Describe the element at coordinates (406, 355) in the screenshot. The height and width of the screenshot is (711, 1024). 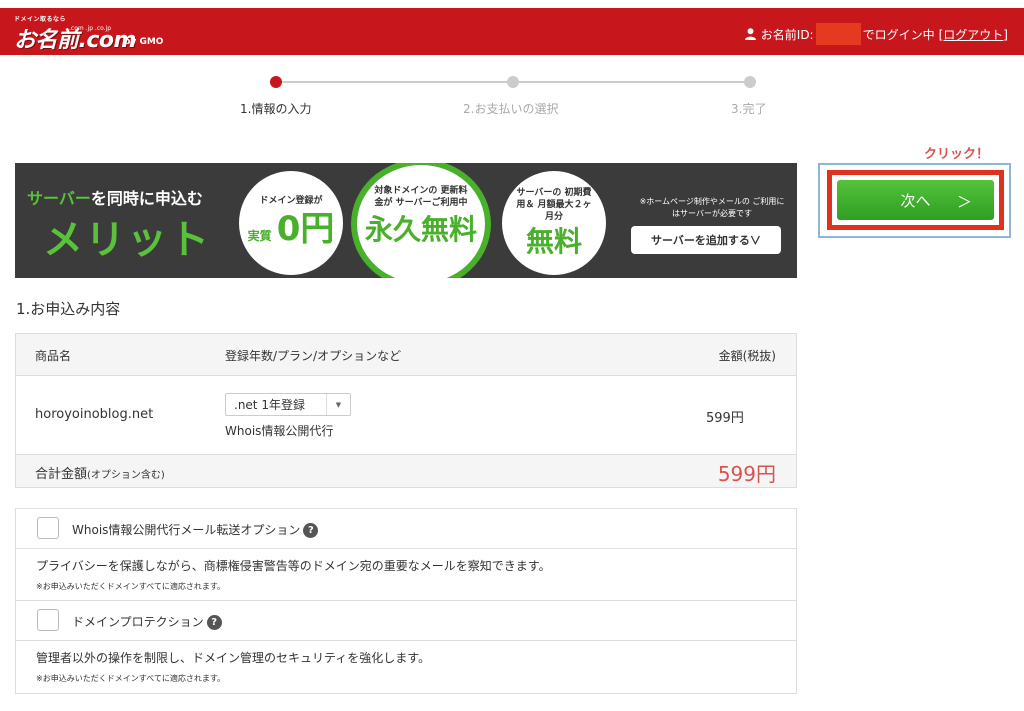
I see `order-table-header: 商品名 登録年数/プラン/オプションなど 金額(税抜)` at that location.